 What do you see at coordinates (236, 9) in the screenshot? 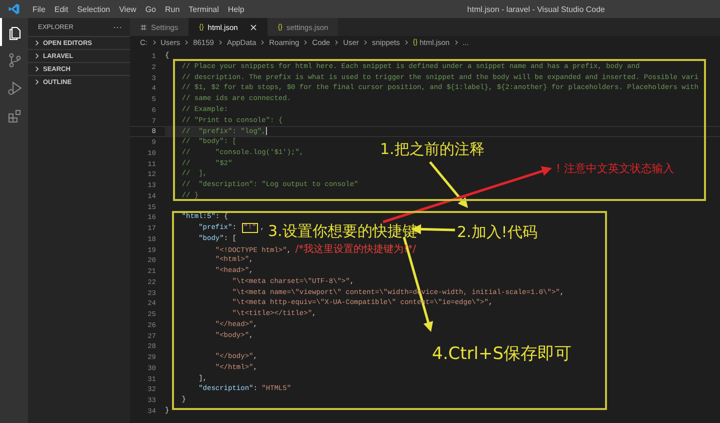
I see `menu-item: Help` at bounding box center [236, 9].